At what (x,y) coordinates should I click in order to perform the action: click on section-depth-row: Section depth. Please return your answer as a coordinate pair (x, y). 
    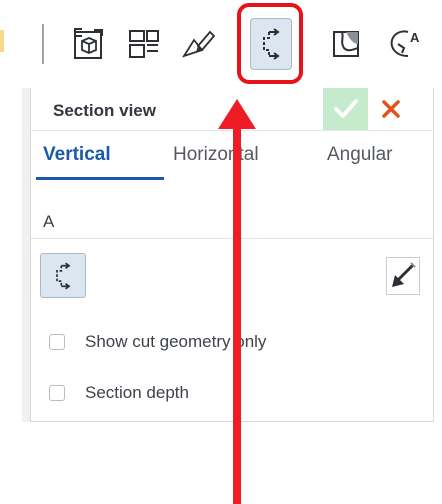
    Looking at the image, I should click on (119, 393).